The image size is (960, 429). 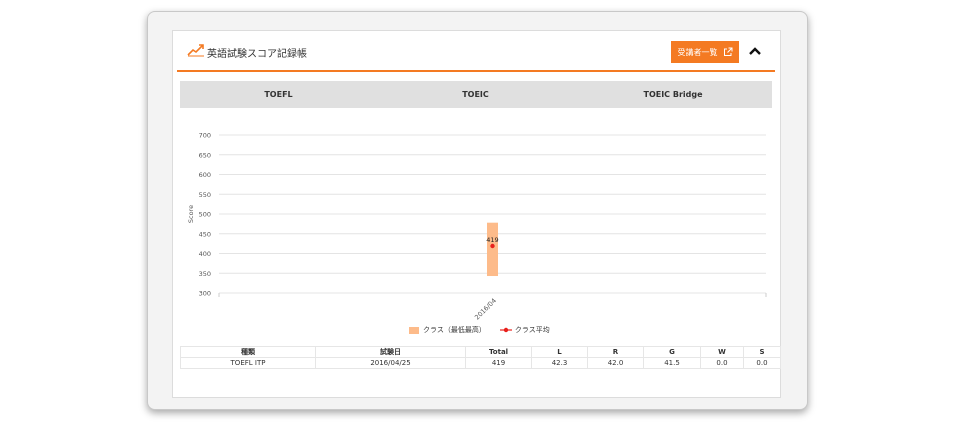 I want to click on table-cell: 42.0, so click(x=615, y=363).